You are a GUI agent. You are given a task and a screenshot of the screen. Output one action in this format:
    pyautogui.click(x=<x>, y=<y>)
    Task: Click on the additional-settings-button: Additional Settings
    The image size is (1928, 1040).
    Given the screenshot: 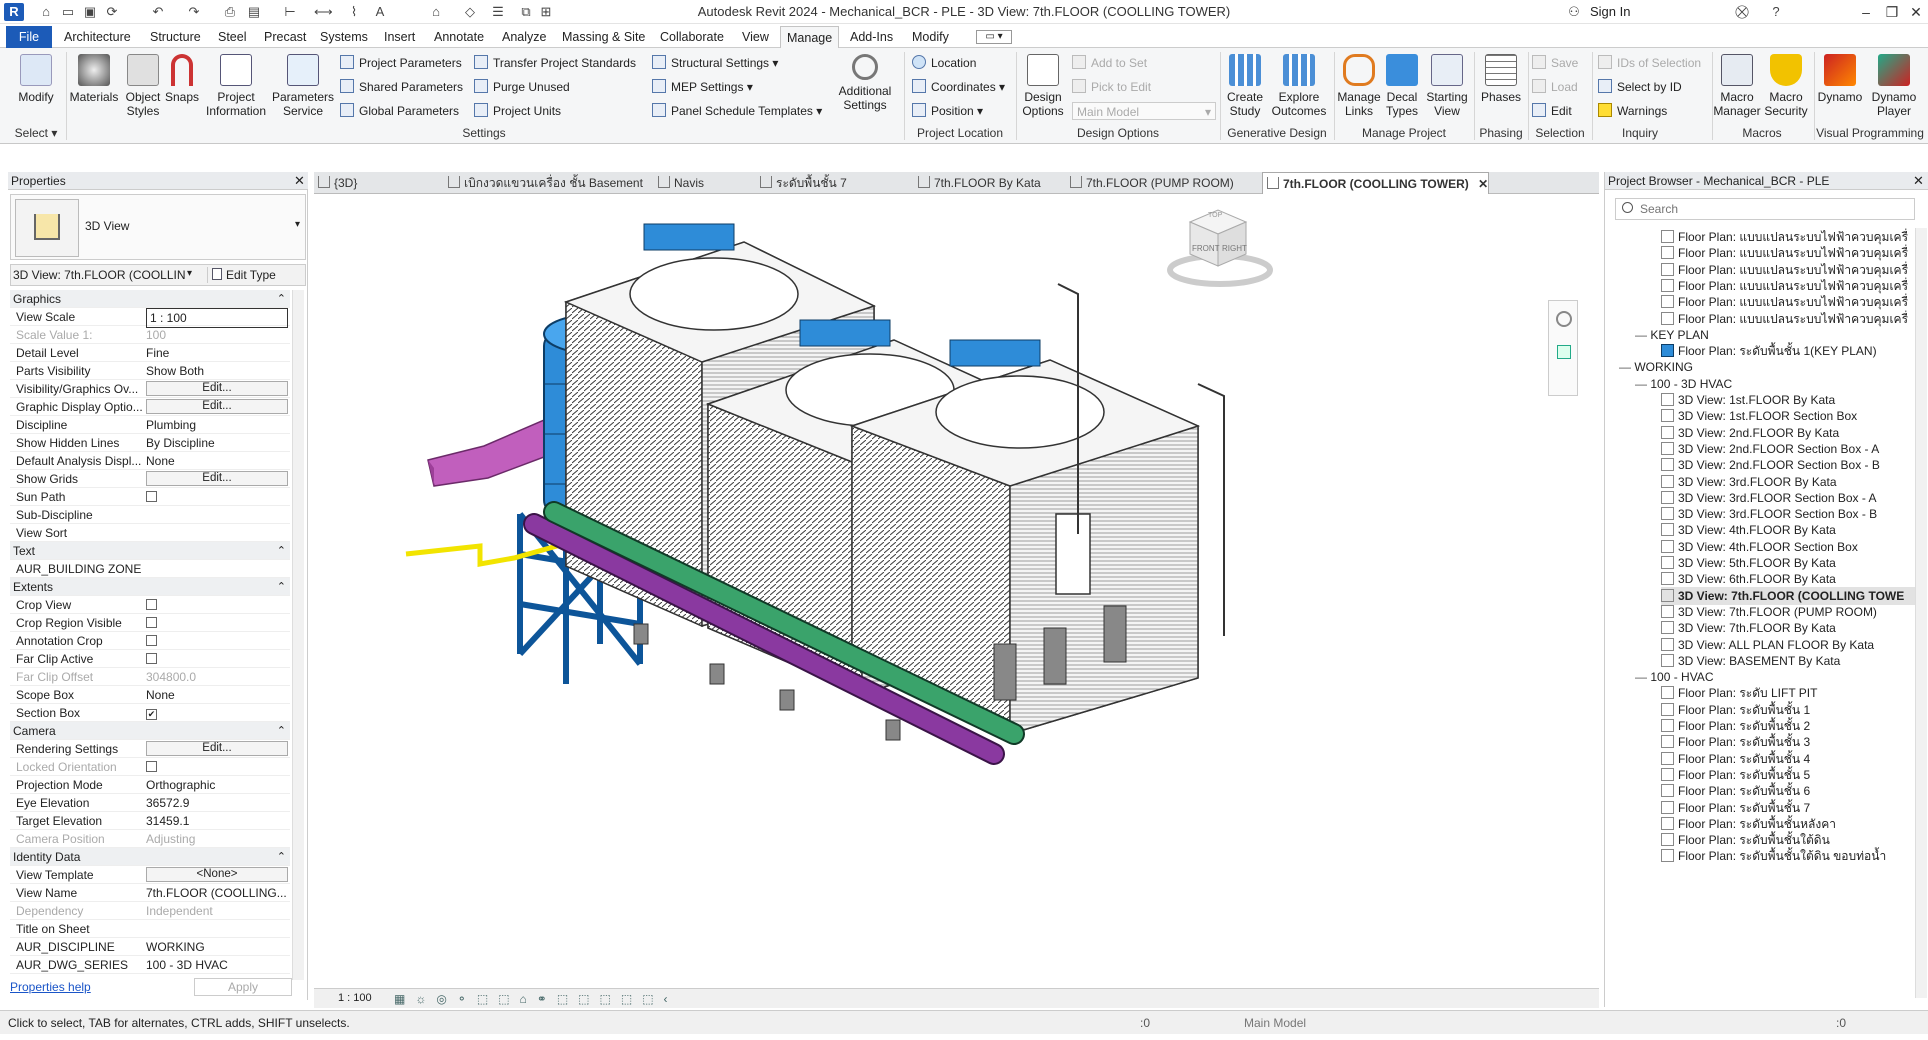 What is the action you would take?
    pyautogui.click(x=865, y=83)
    